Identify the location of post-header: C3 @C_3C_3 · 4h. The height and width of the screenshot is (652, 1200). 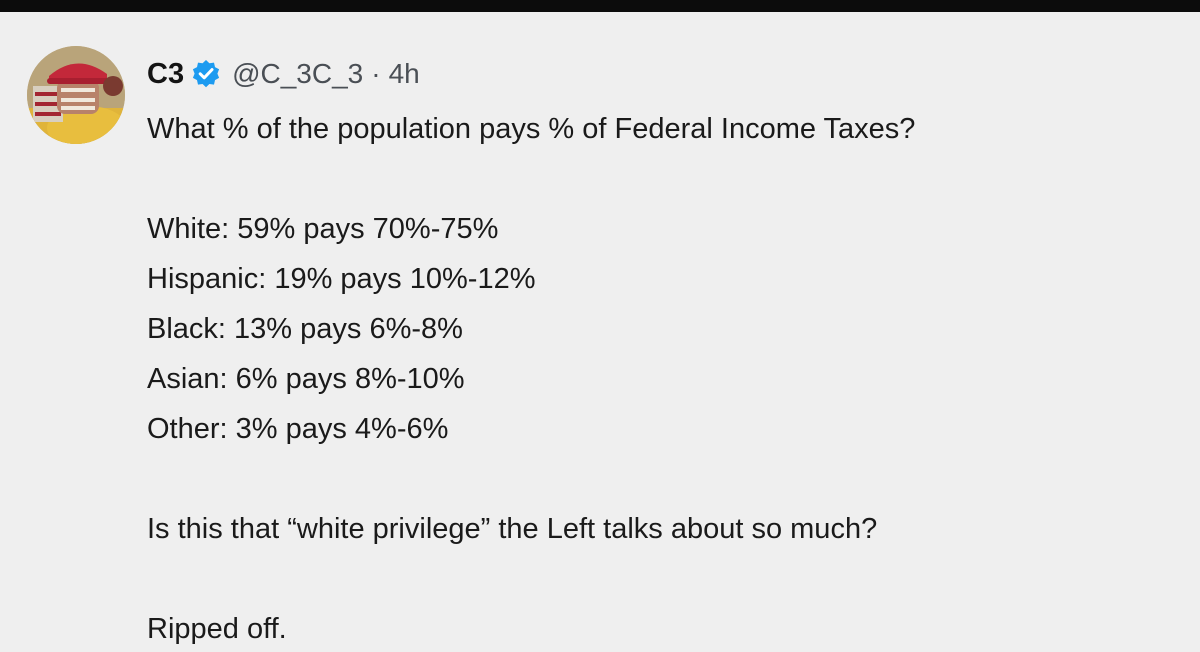
(283, 74).